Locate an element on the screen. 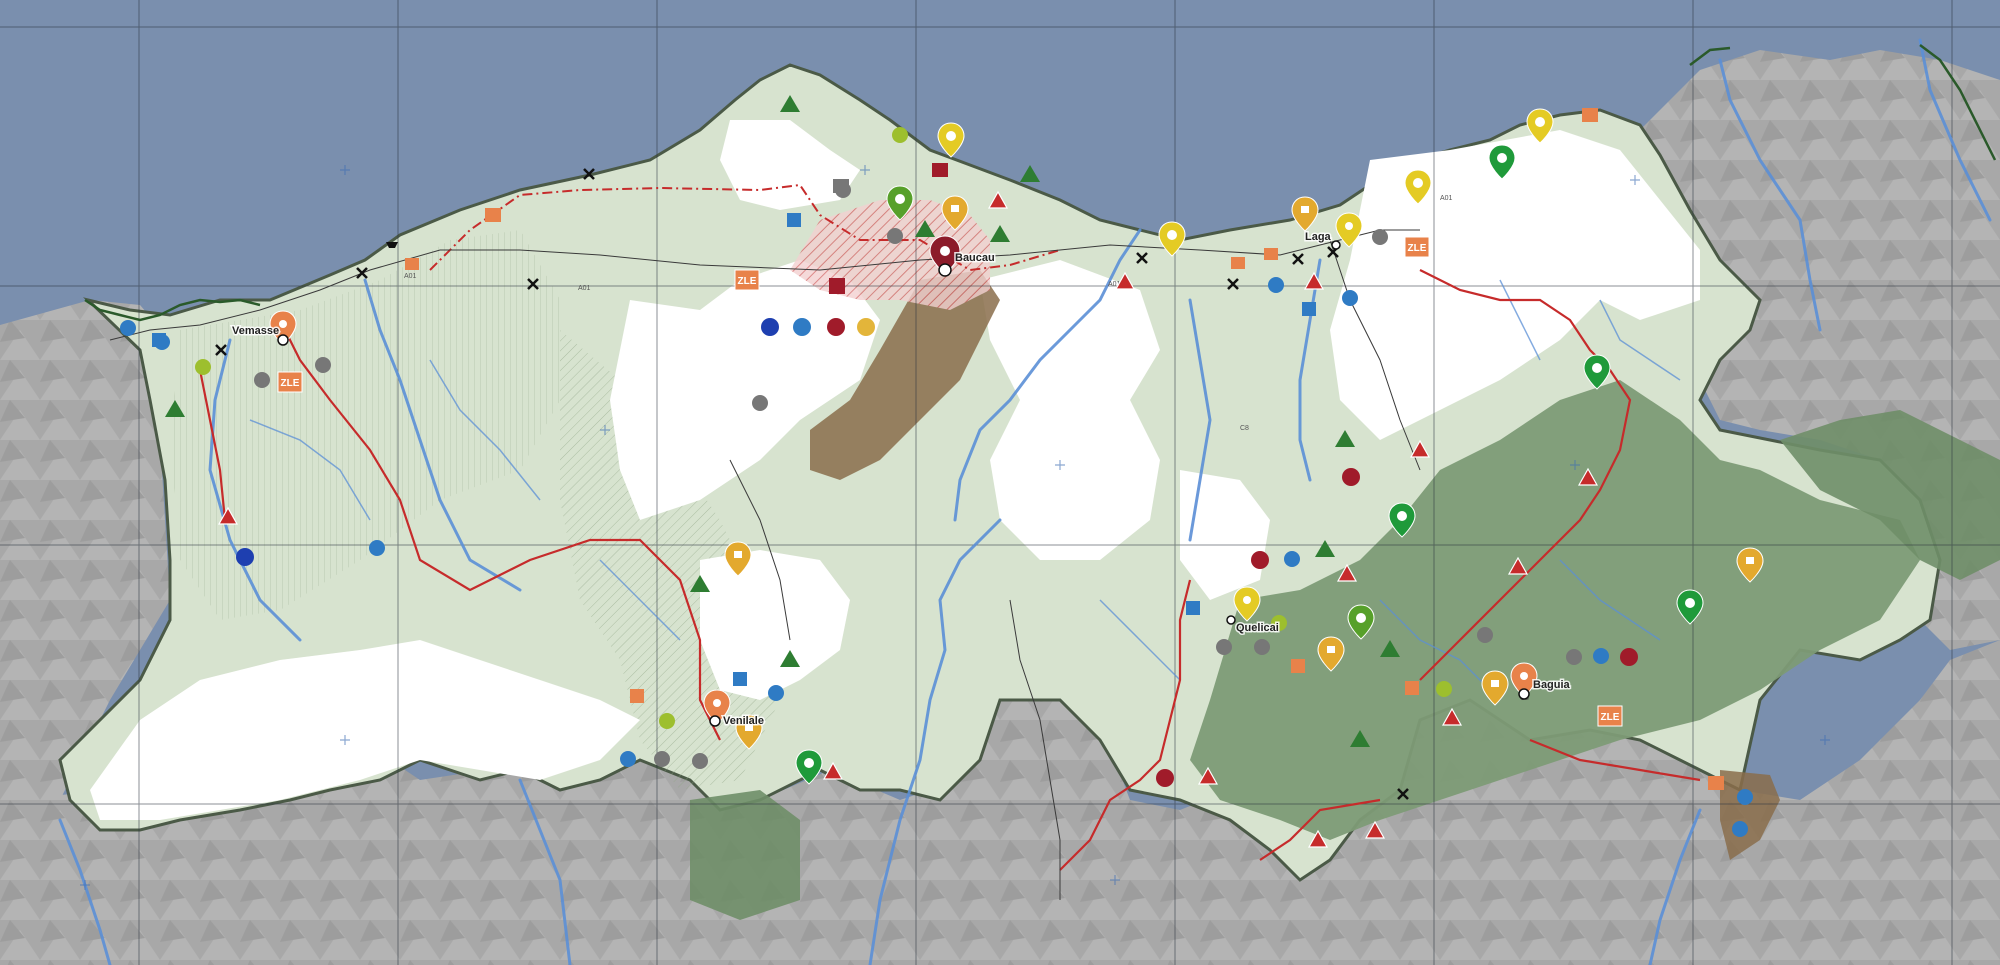  town-label: Quelicai is located at coordinates (1257, 628).